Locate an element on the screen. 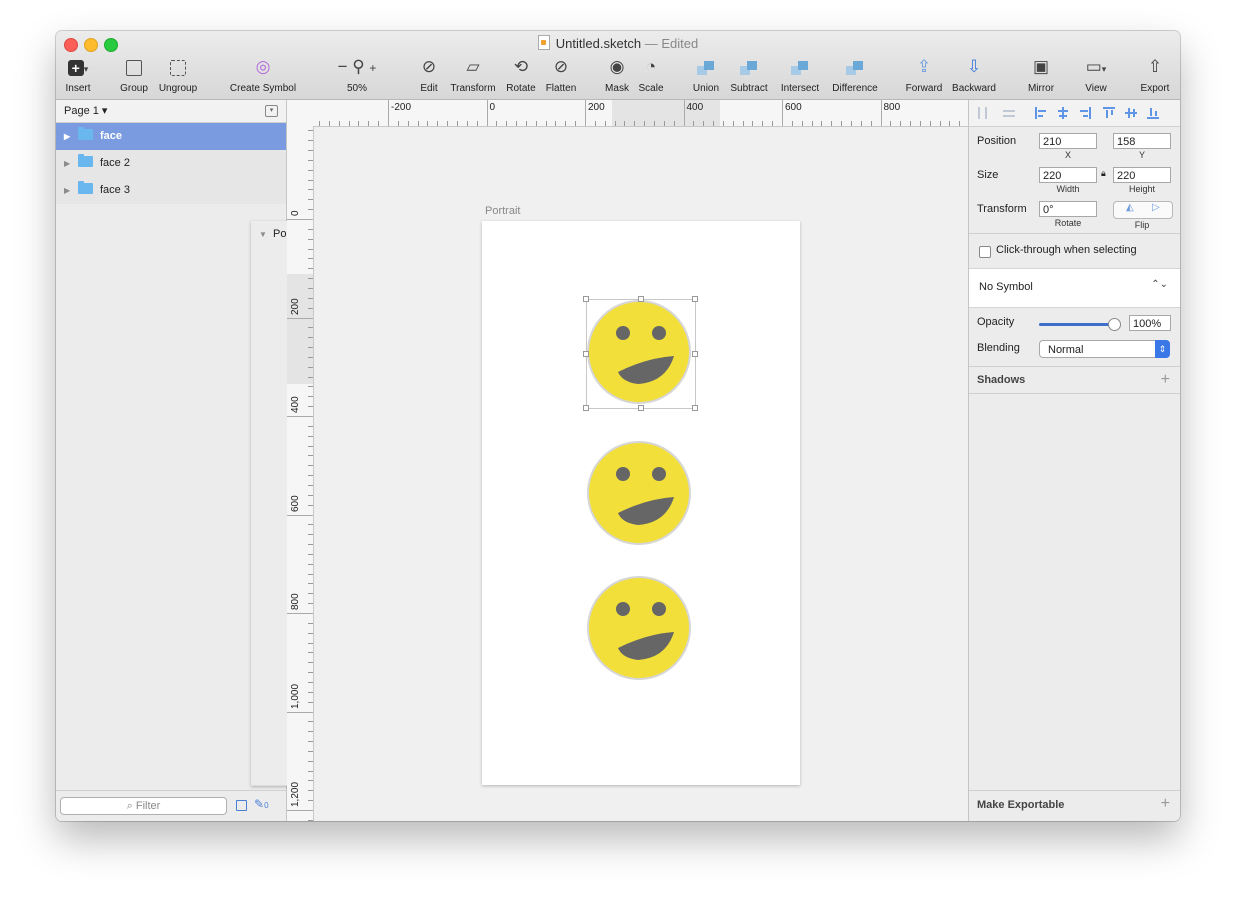  zoom-in-button: + is located at coordinates (372, 68).